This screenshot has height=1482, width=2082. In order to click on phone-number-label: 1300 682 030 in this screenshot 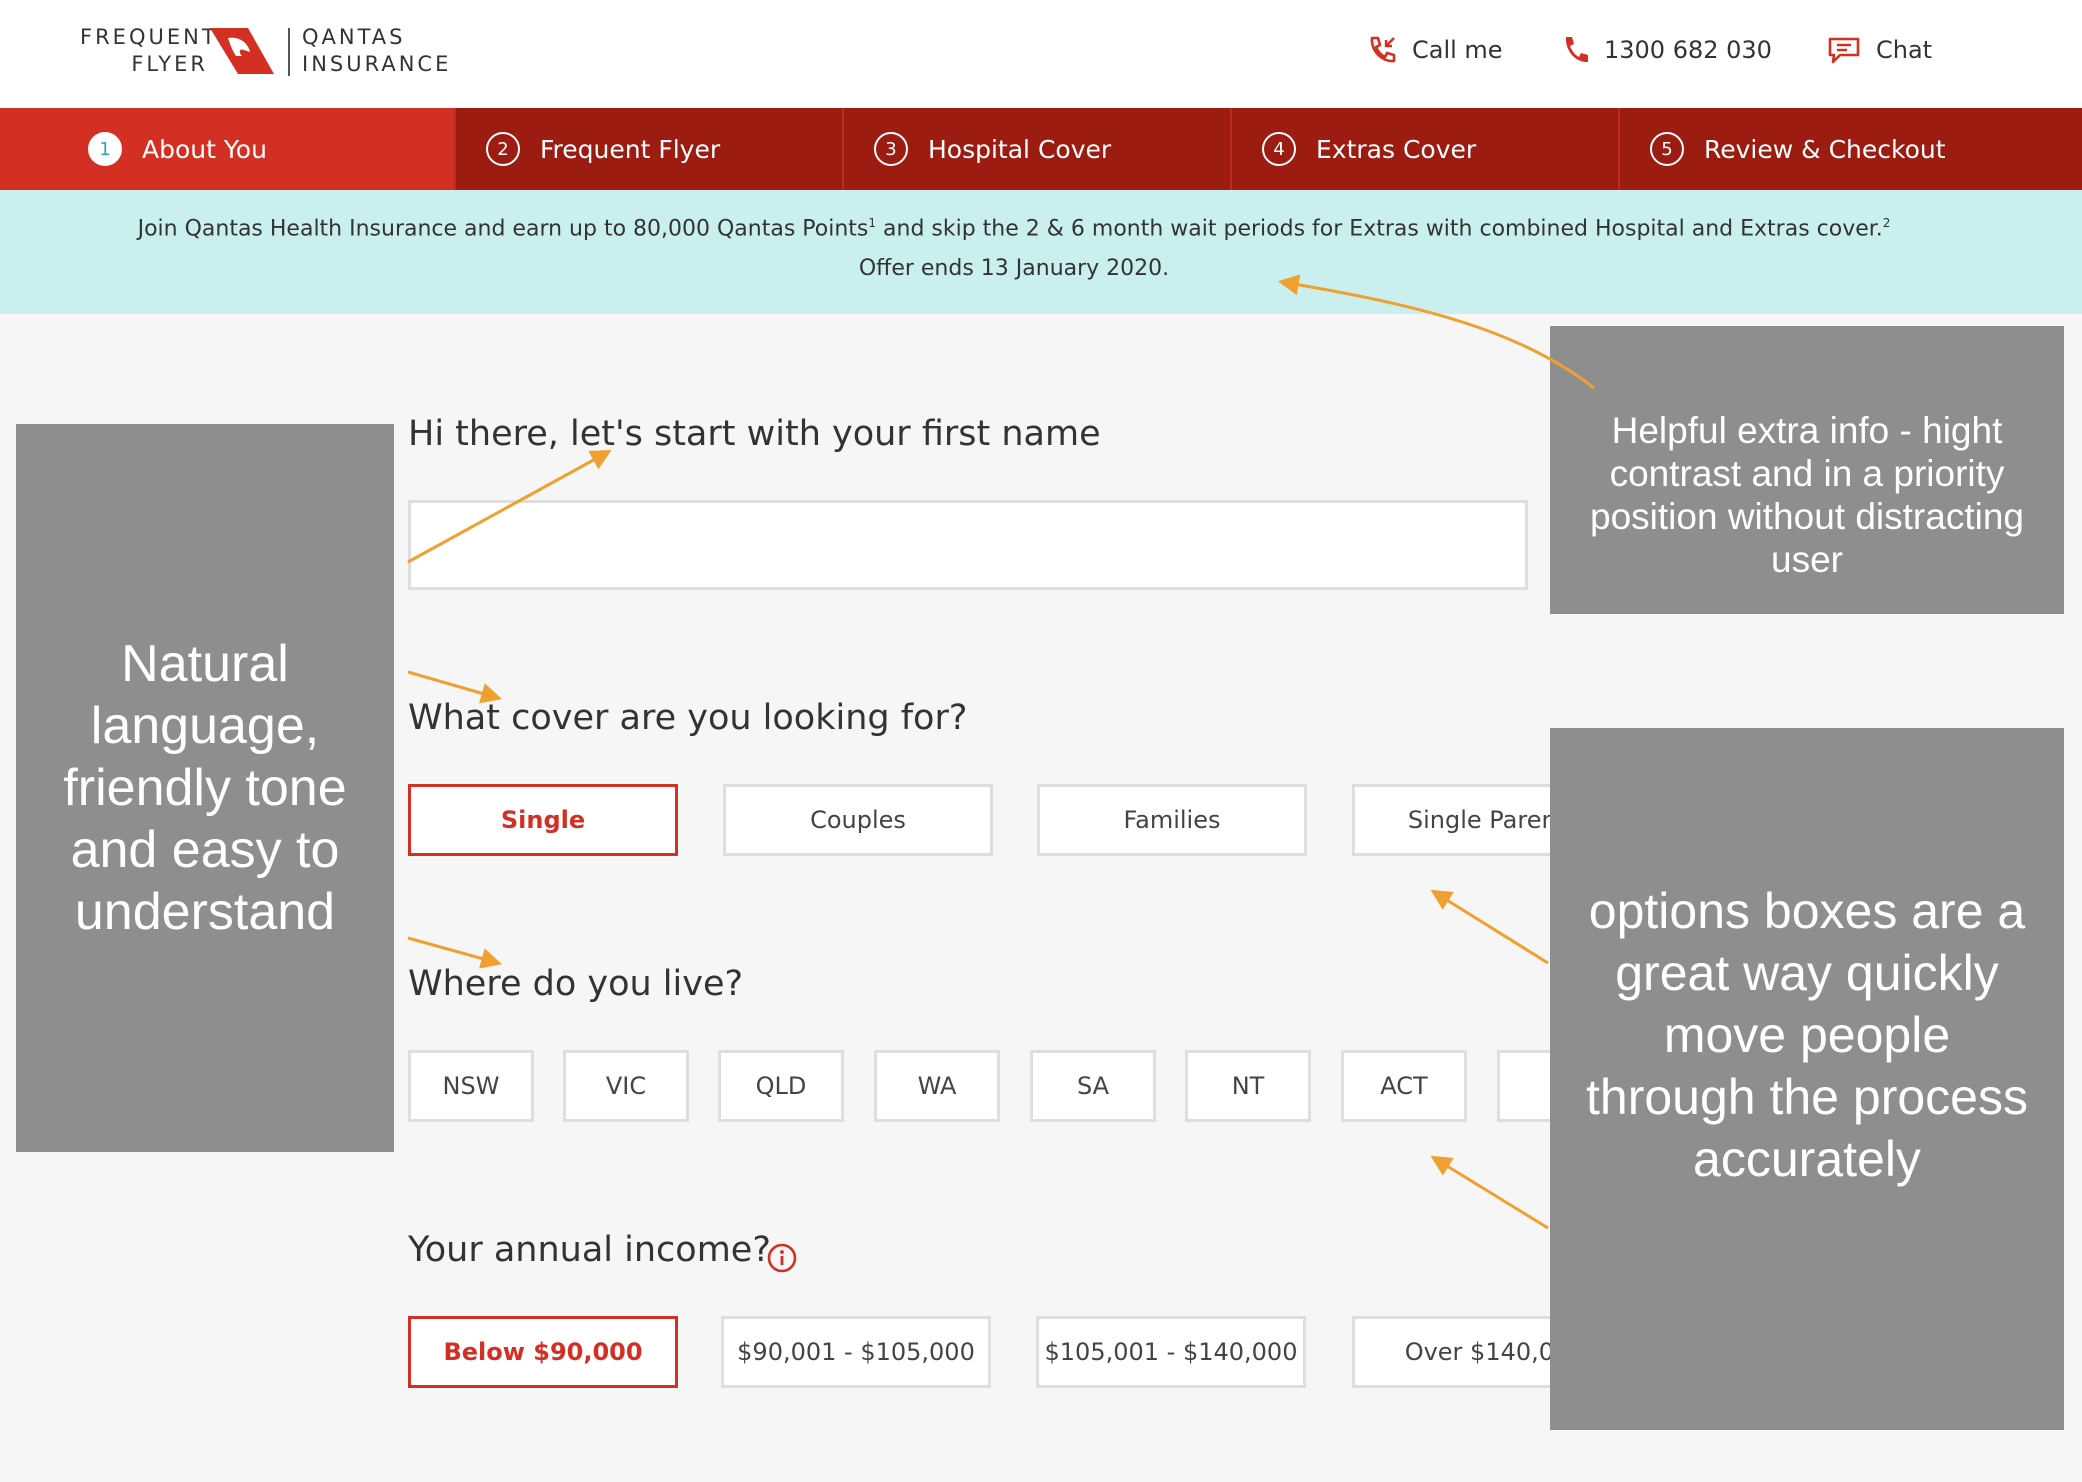, I will do `click(1688, 50)`.